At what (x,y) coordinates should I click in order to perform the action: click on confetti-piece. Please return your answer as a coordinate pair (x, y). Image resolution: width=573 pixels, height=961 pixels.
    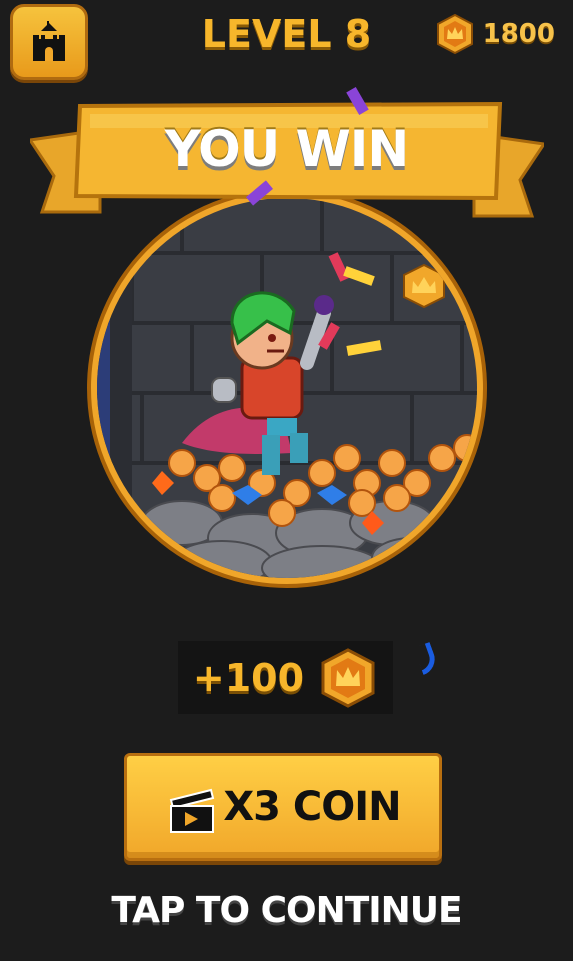
    Looking at the image, I should click on (426, 658).